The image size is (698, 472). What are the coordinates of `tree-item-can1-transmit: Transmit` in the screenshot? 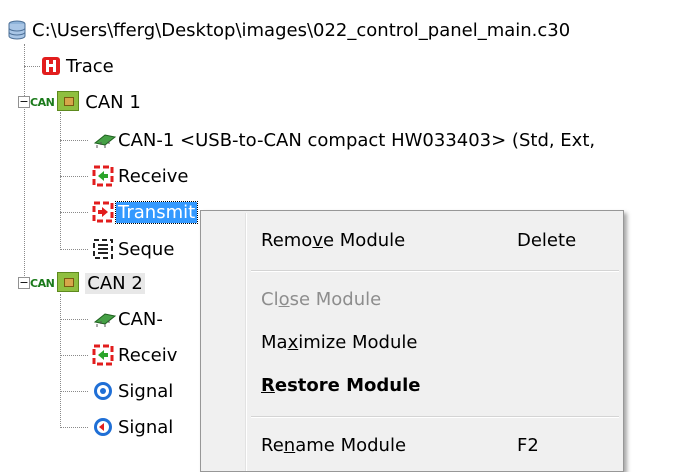 It's located at (145, 212).